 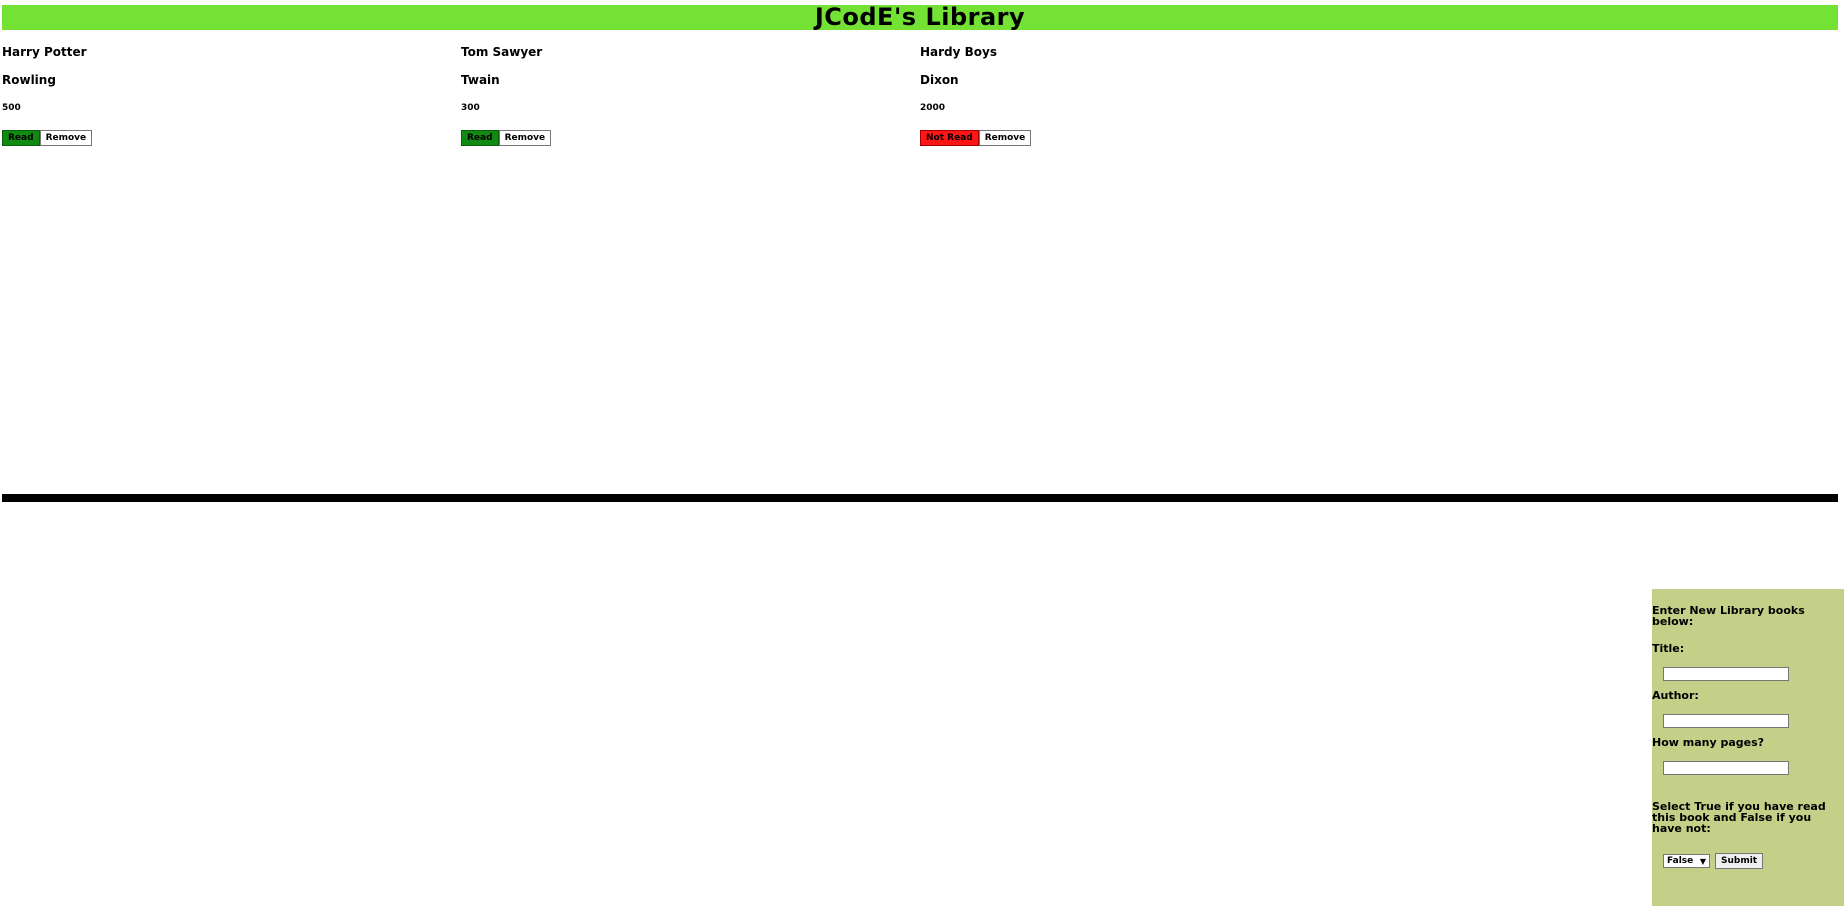 What do you see at coordinates (1726, 674) in the screenshot?
I see `title-field` at bounding box center [1726, 674].